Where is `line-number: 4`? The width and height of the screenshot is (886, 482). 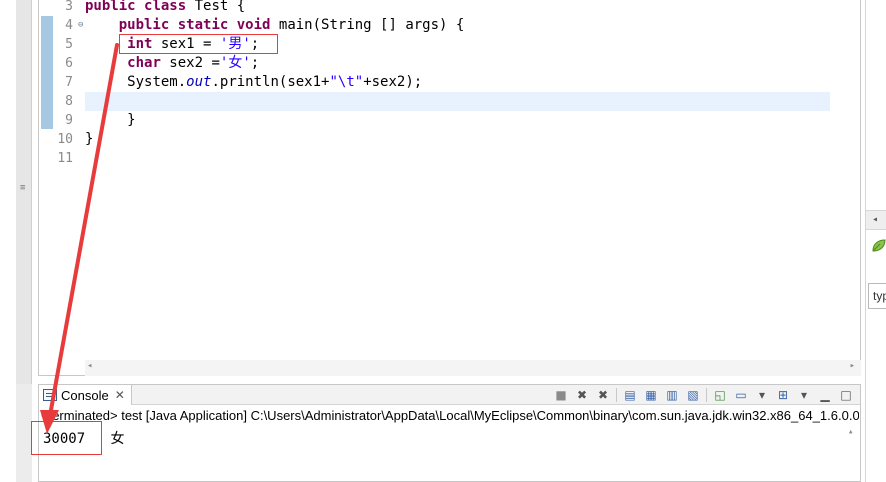
line-number: 4 is located at coordinates (69, 25).